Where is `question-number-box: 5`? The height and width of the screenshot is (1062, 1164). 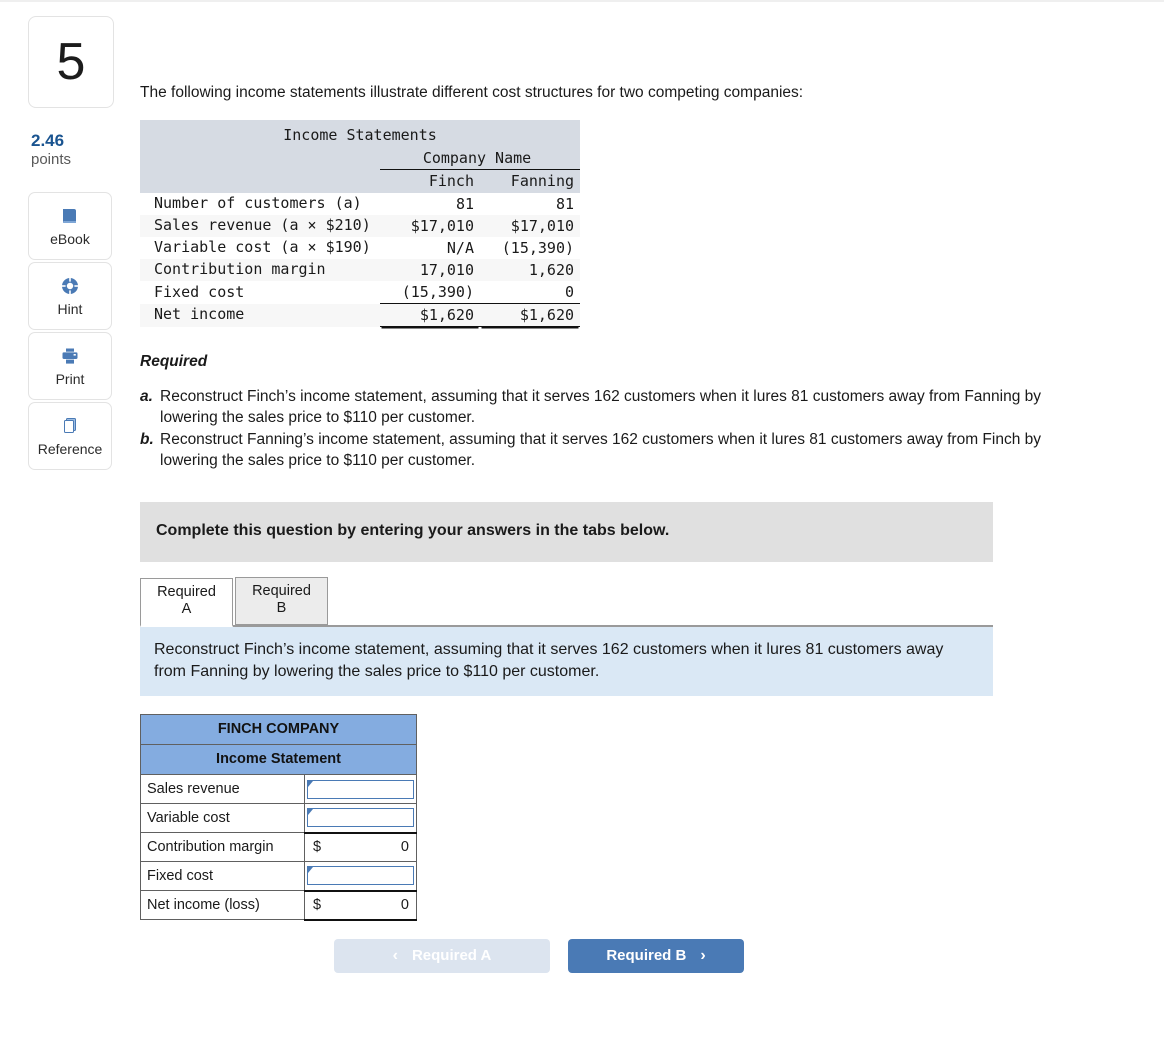 question-number-box: 5 is located at coordinates (71, 62).